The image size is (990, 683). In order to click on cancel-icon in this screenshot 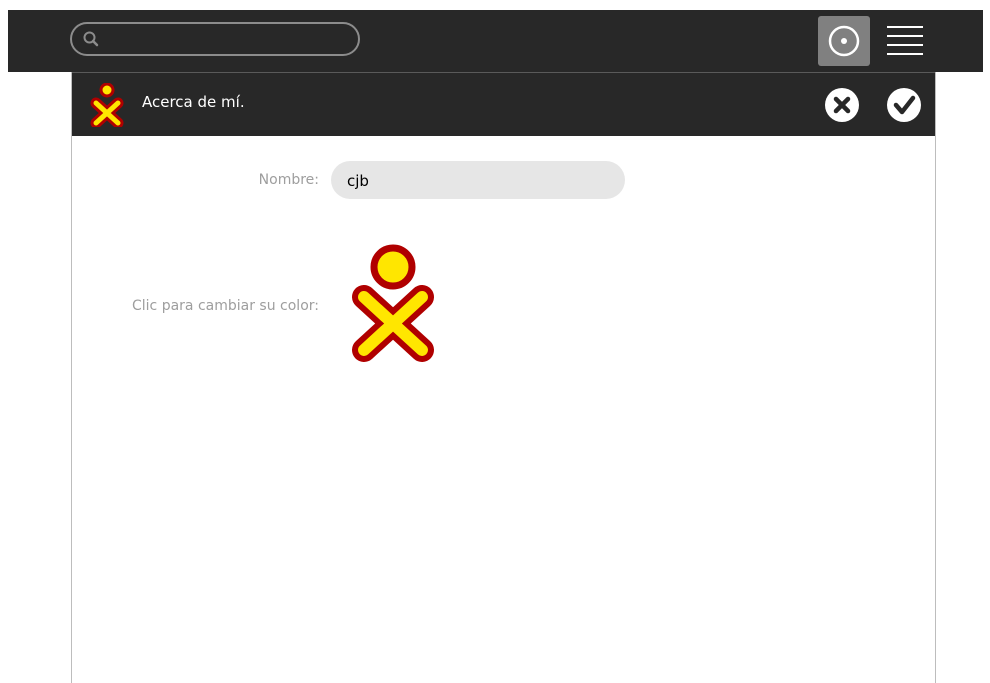, I will do `click(842, 105)`.